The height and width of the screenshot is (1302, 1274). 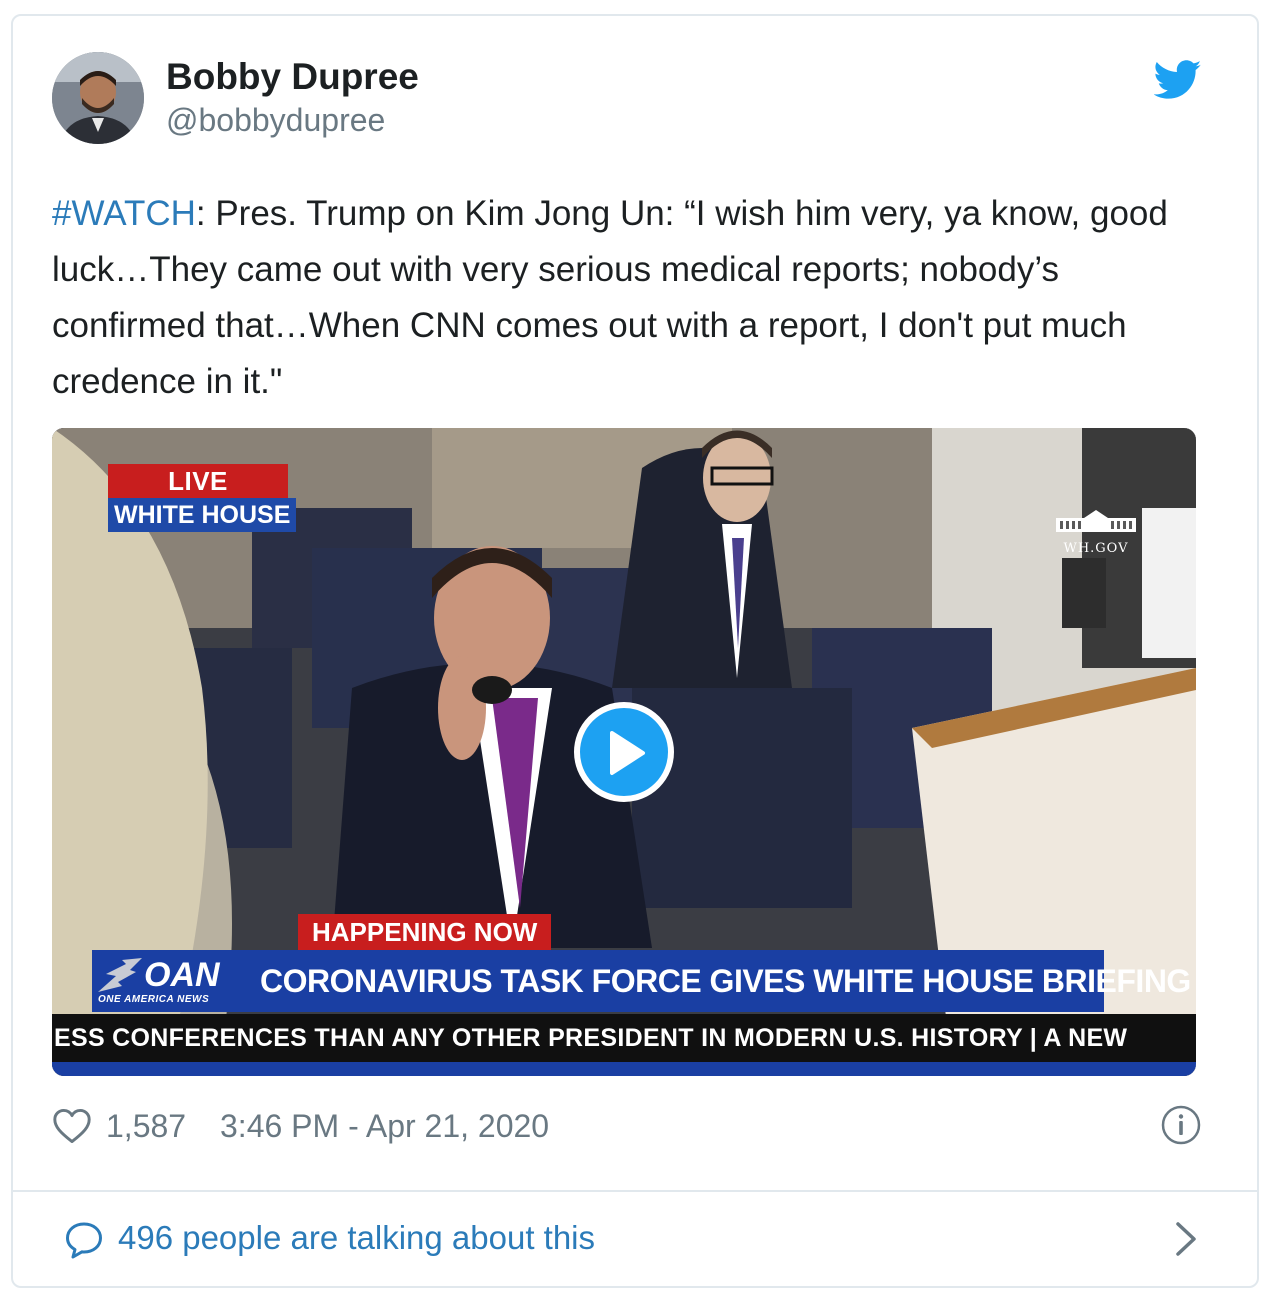 I want to click on info-icon, so click(x=1181, y=1125).